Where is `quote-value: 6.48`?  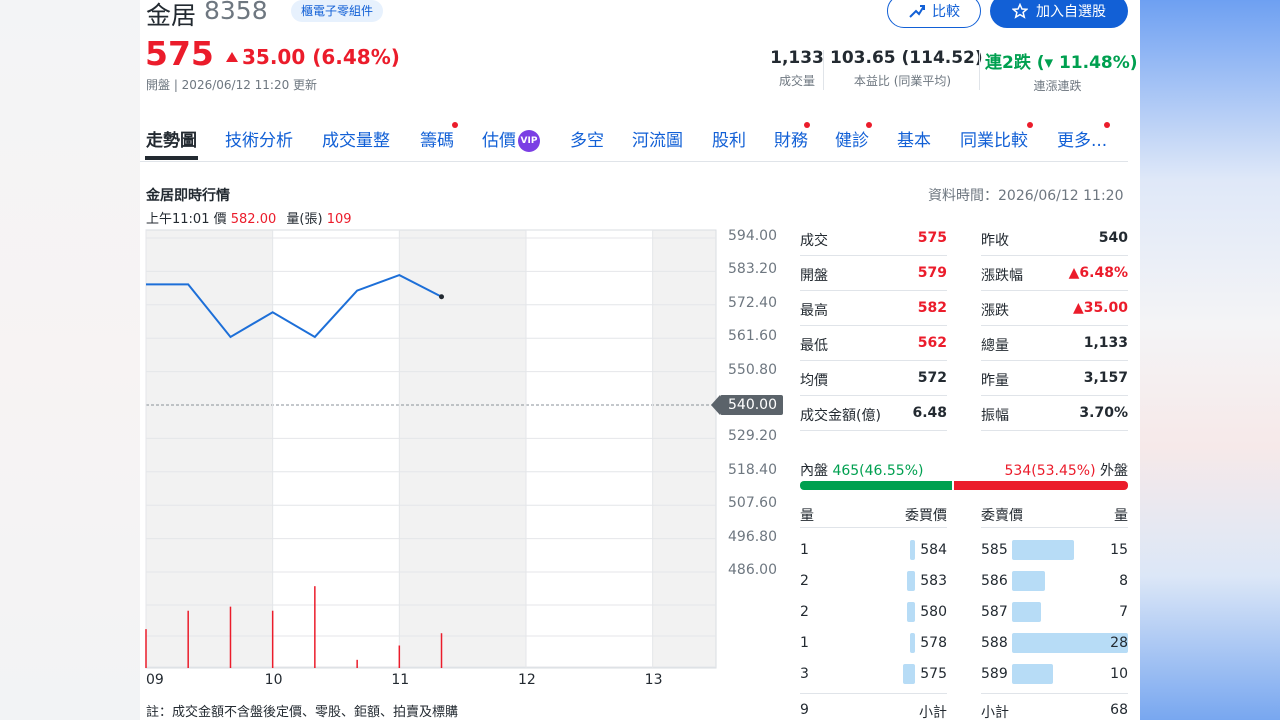
quote-value: 6.48 is located at coordinates (929, 413).